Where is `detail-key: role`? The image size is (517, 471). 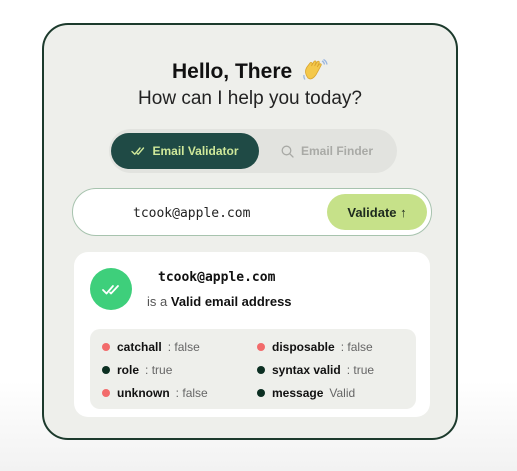 detail-key: role is located at coordinates (128, 370).